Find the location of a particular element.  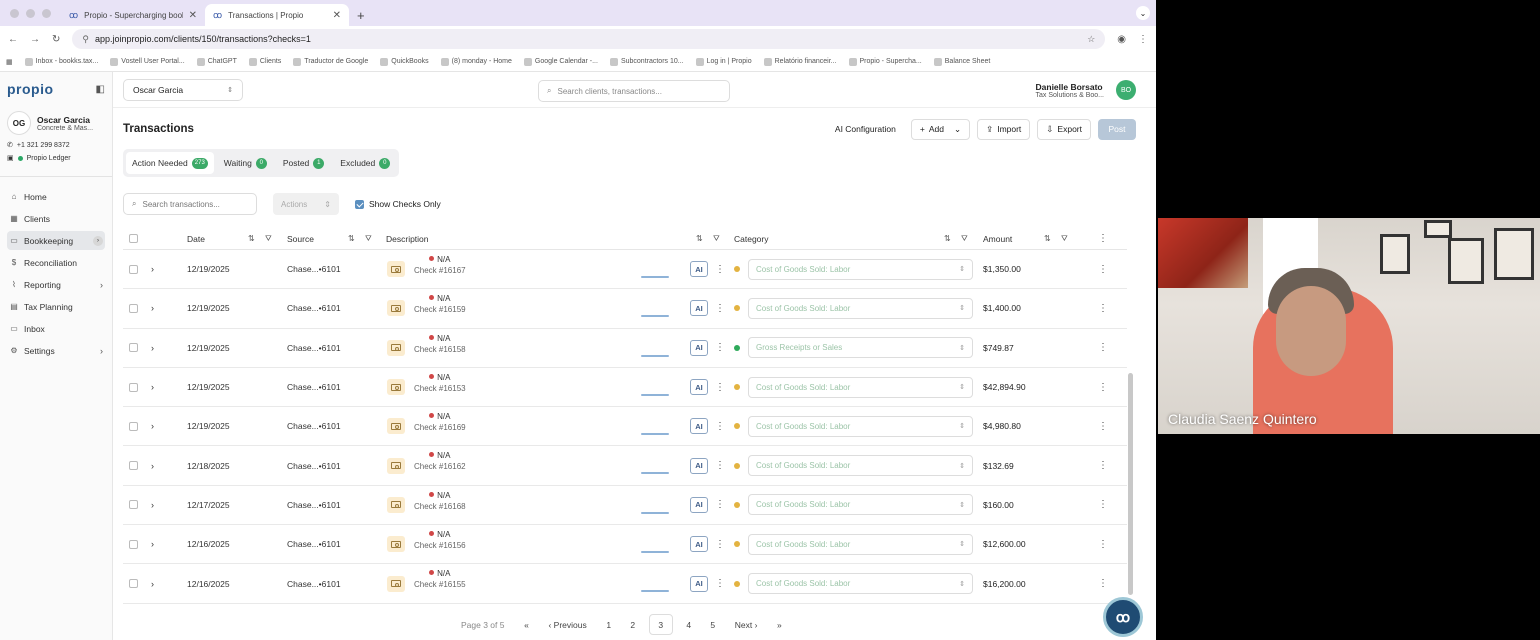

sidebar-item-settings: ⚙ Settings › is located at coordinates (56, 350).